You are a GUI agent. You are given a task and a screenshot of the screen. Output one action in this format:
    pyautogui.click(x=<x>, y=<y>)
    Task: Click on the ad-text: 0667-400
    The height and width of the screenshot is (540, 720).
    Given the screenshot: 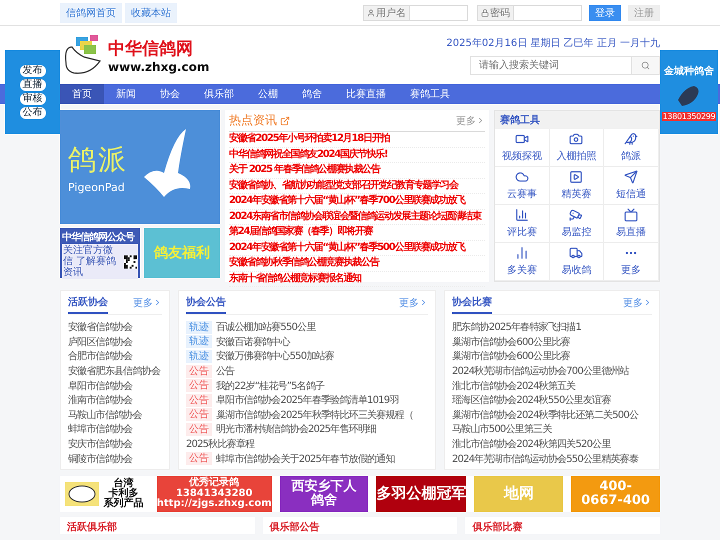 What is the action you would take?
    pyautogui.click(x=615, y=501)
    